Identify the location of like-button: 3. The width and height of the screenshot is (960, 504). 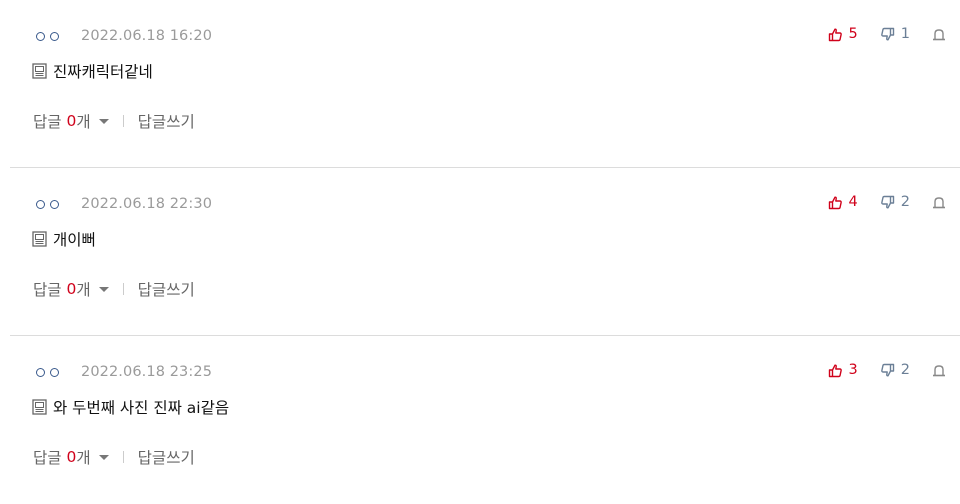
(843, 370).